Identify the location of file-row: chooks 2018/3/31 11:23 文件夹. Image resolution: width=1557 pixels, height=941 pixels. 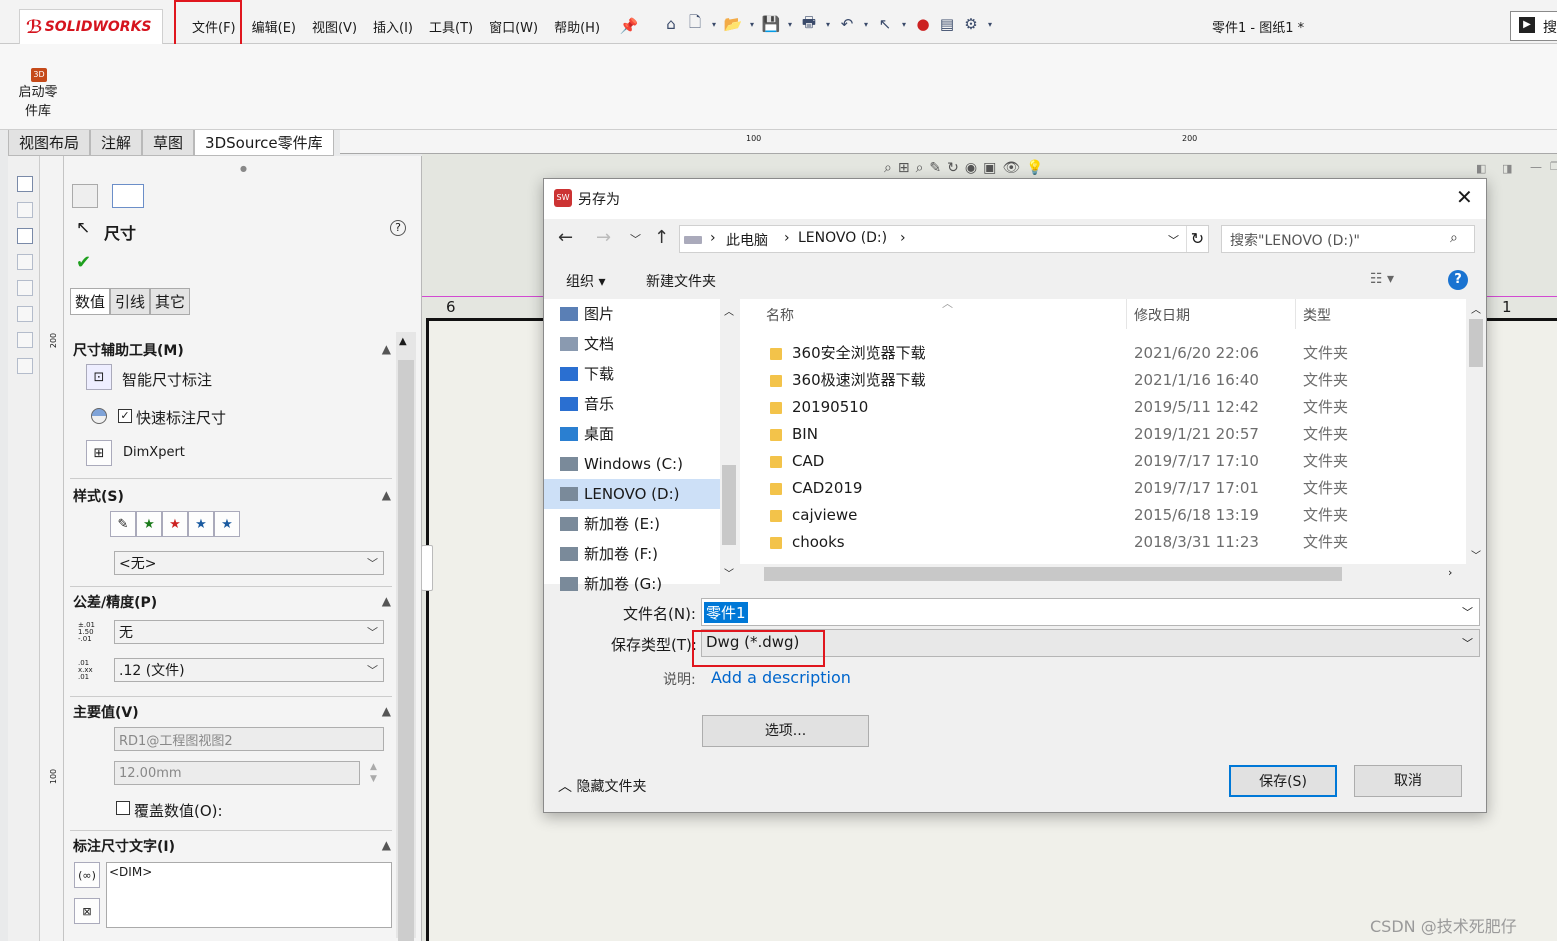
(1090, 542).